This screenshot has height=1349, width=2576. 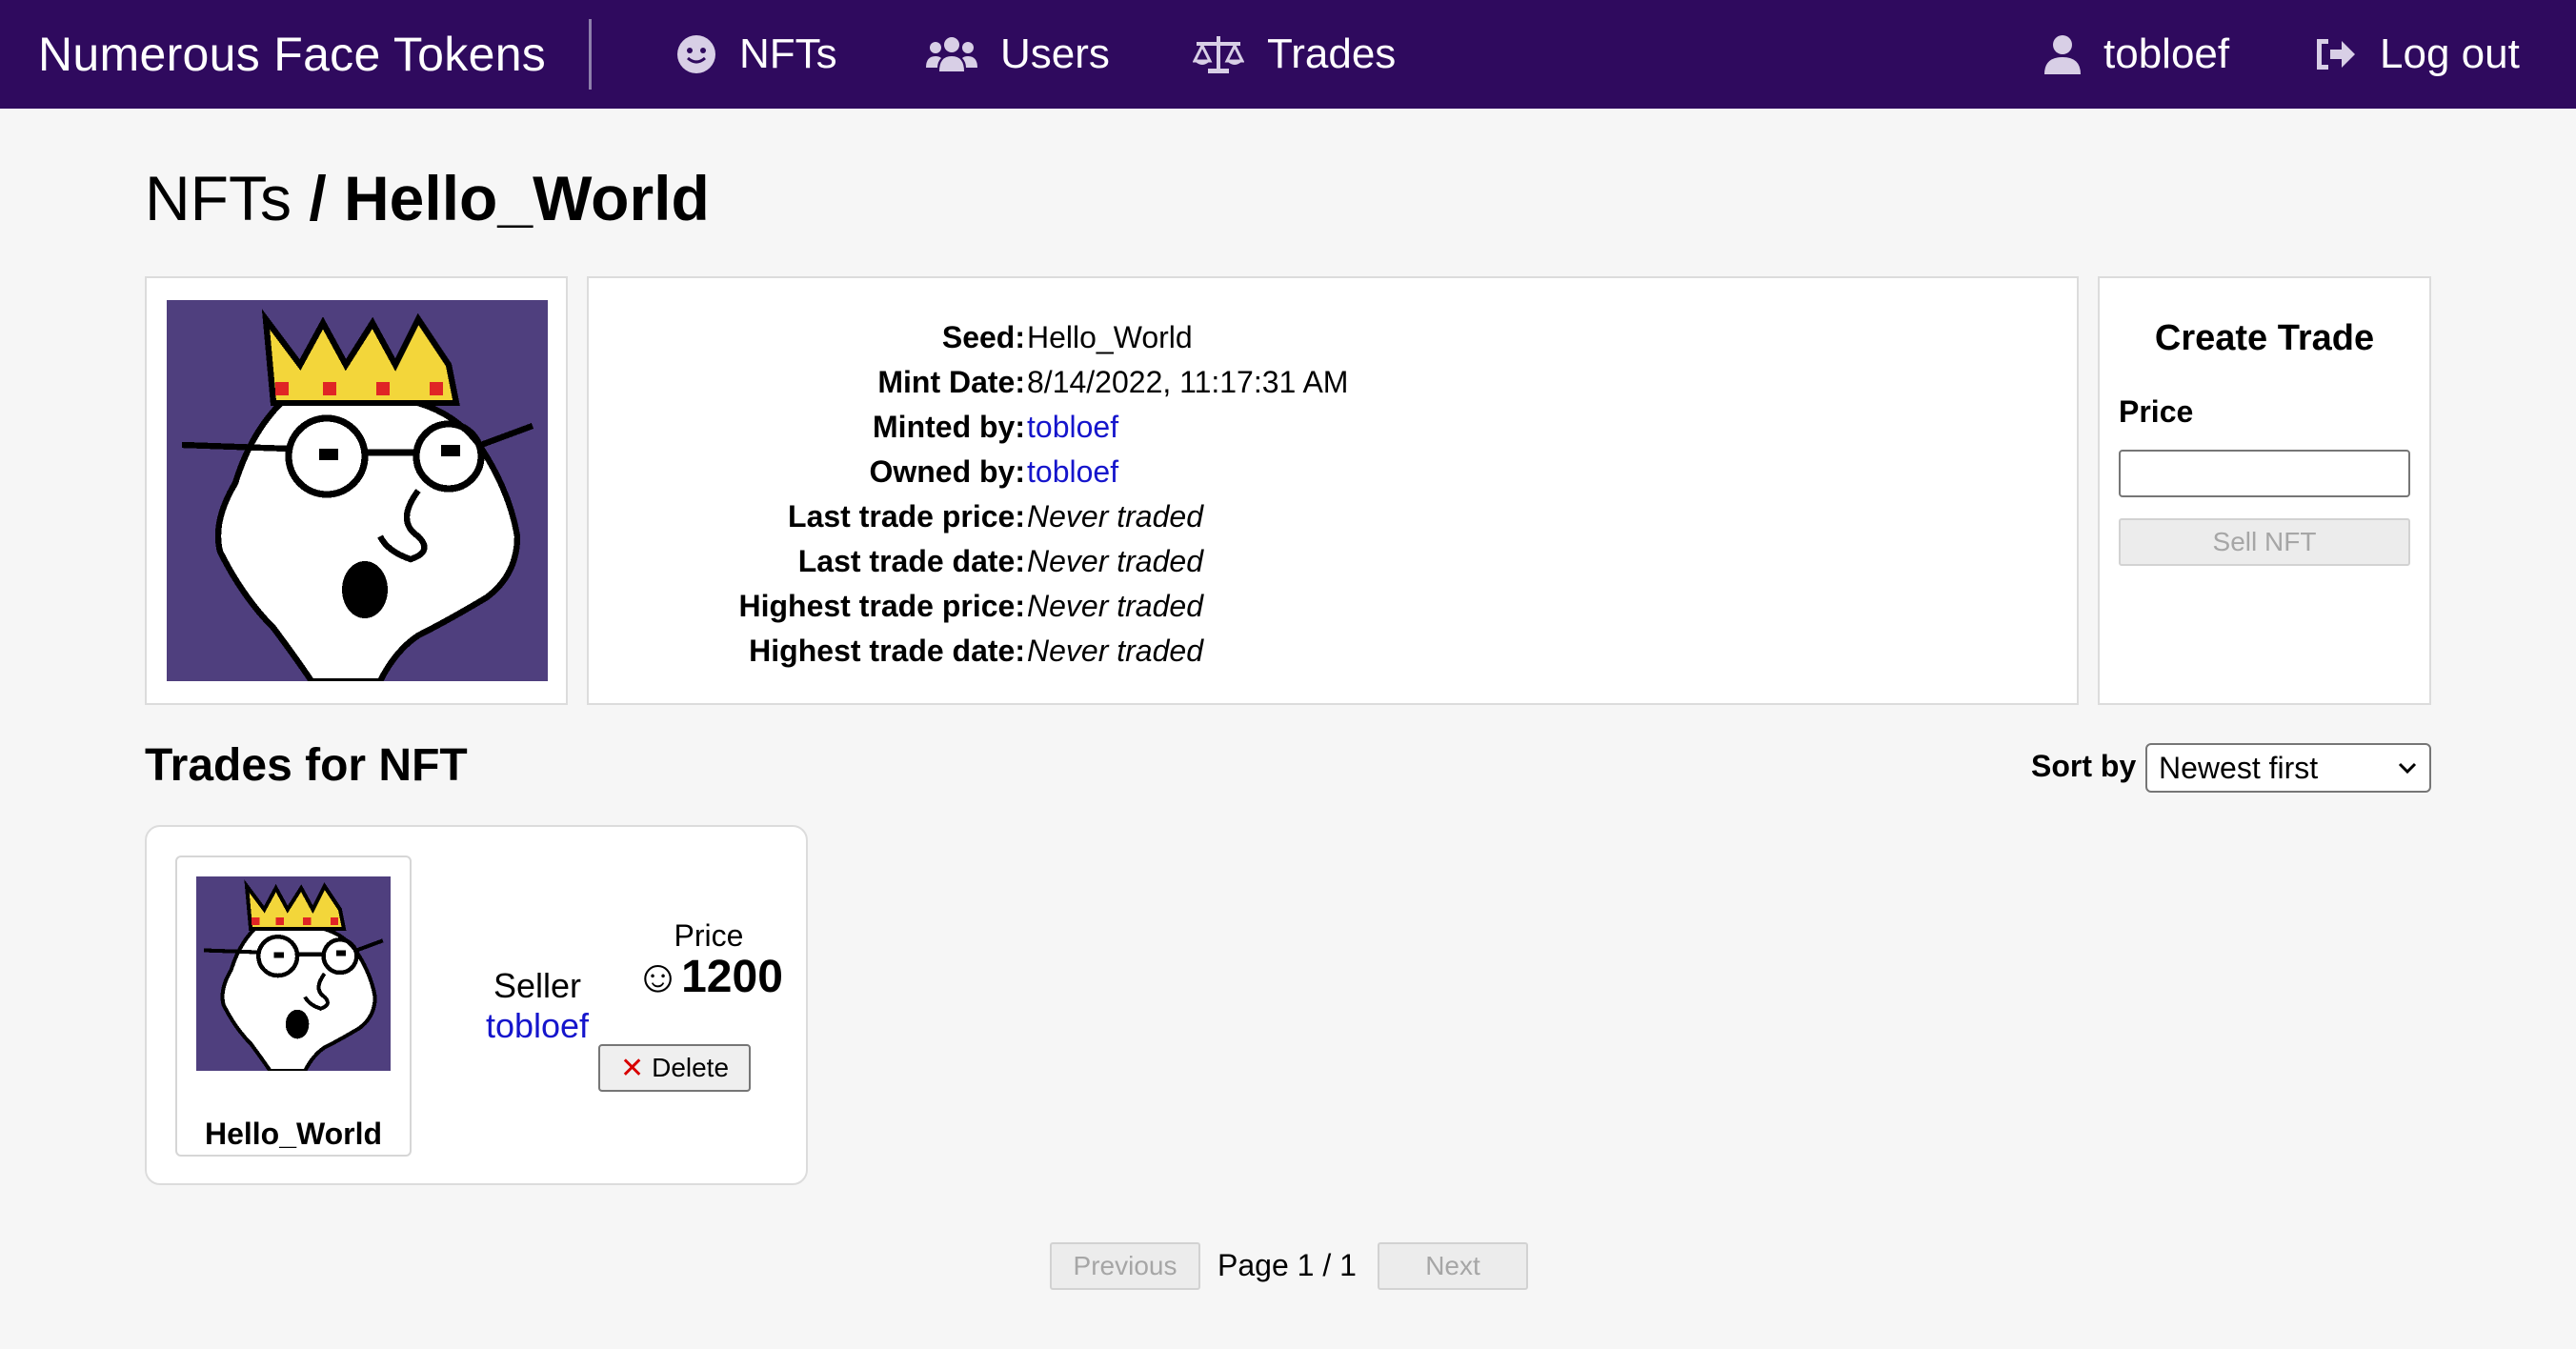 I want to click on trades-section-title: Trades for NFT, so click(x=306, y=765).